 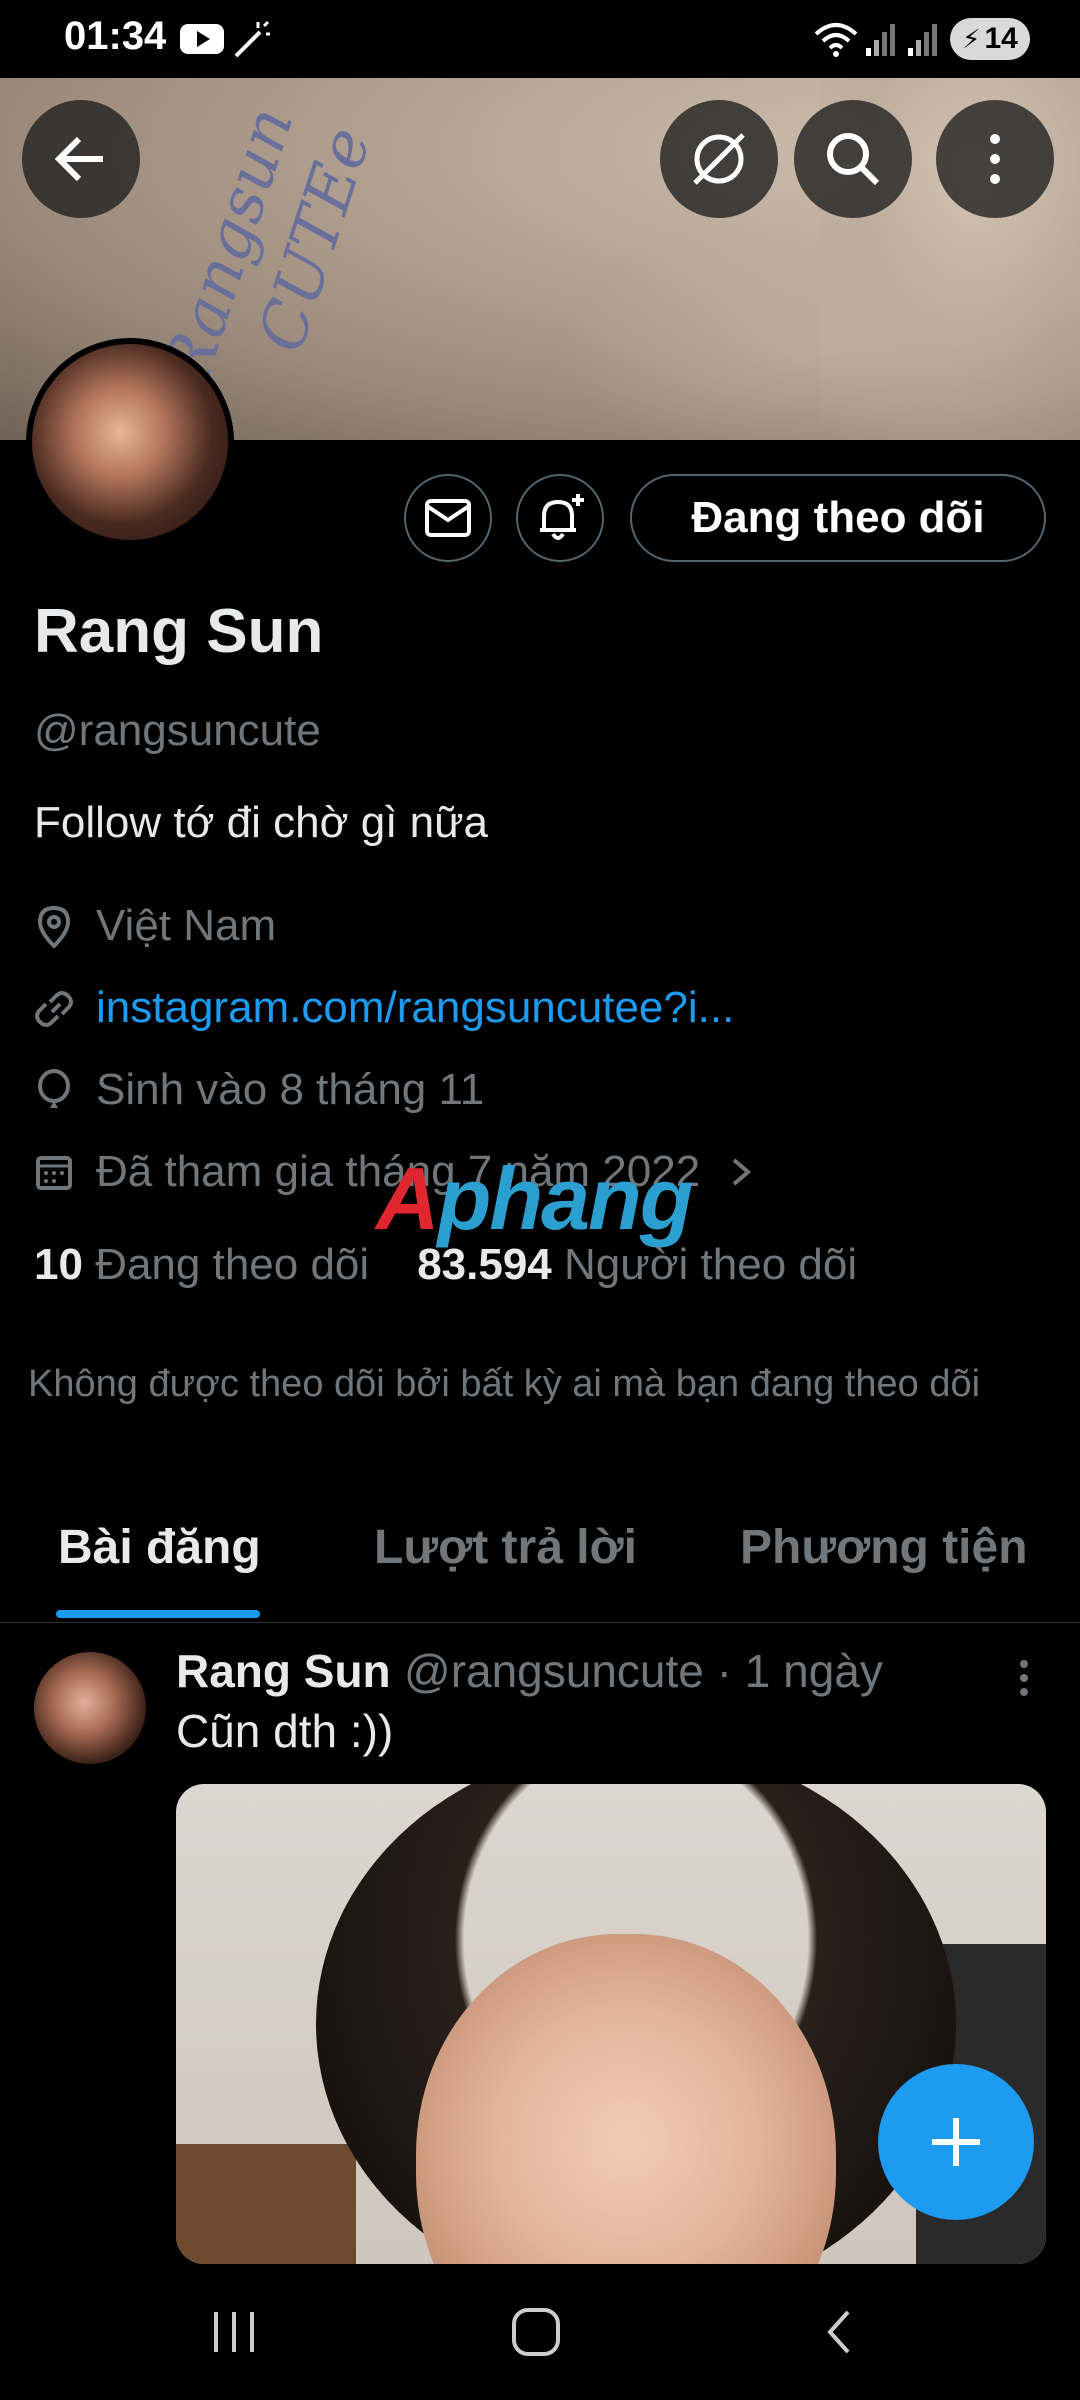 What do you see at coordinates (159, 1547) in the screenshot?
I see `tab-posts: Bài đăng` at bounding box center [159, 1547].